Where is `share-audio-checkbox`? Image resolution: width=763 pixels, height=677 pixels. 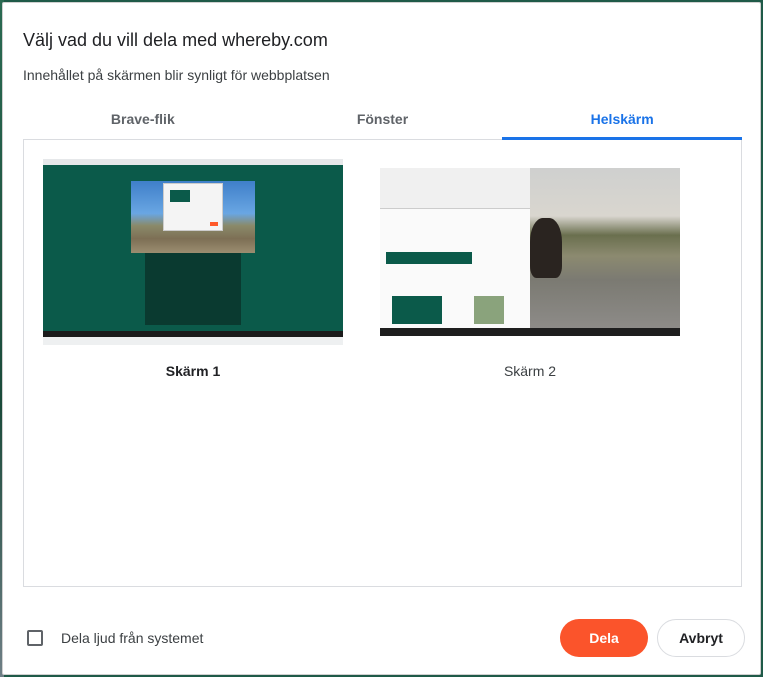 share-audio-checkbox is located at coordinates (35, 638).